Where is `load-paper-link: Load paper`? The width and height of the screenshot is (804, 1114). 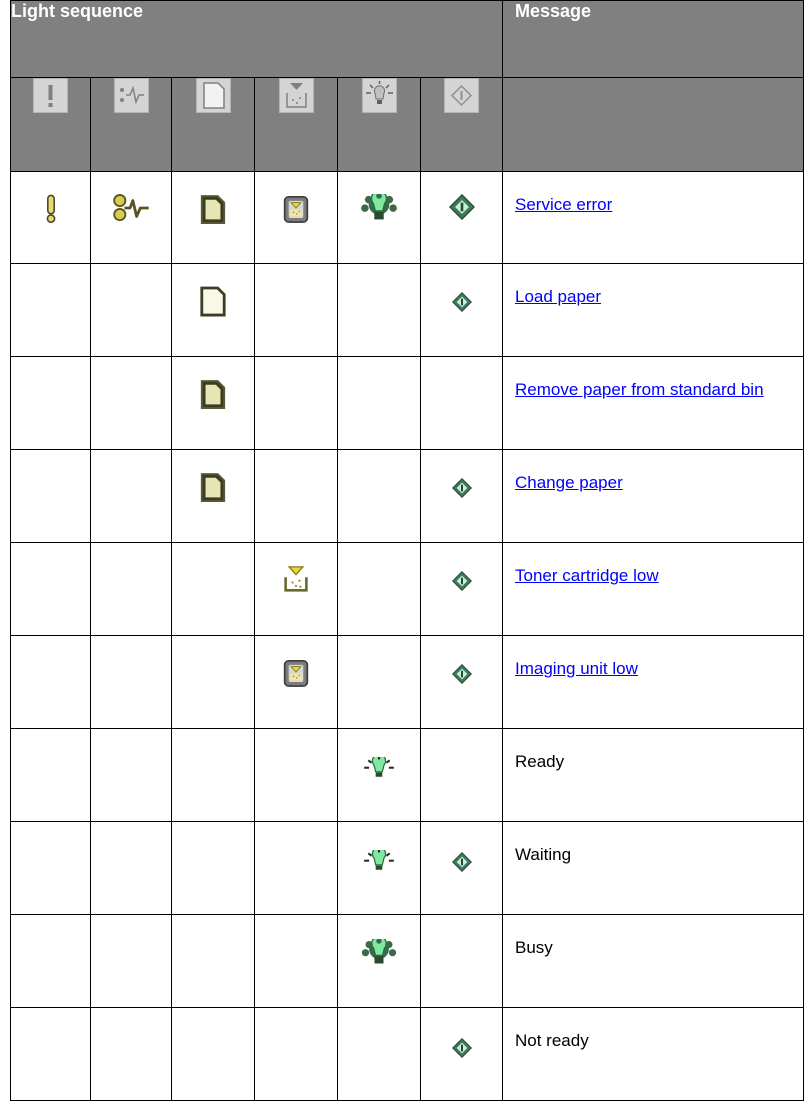
load-paper-link: Load paper is located at coordinates (558, 296).